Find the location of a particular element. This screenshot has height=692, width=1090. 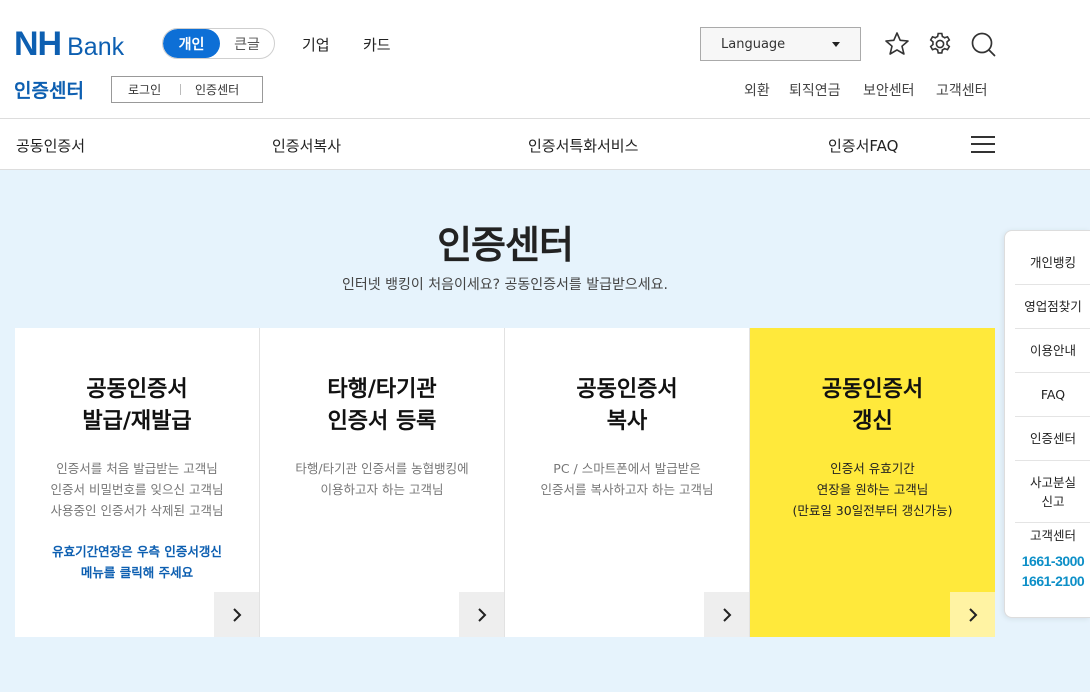

large-text-mode-button: 큰글 is located at coordinates (247, 43).